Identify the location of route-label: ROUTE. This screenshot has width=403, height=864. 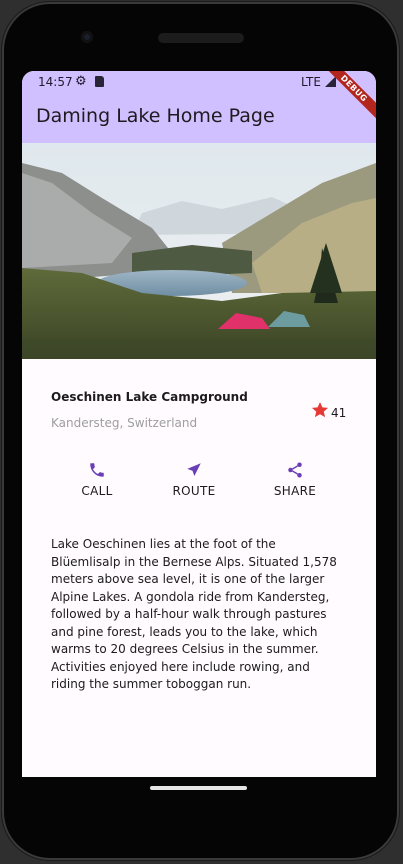
(194, 491).